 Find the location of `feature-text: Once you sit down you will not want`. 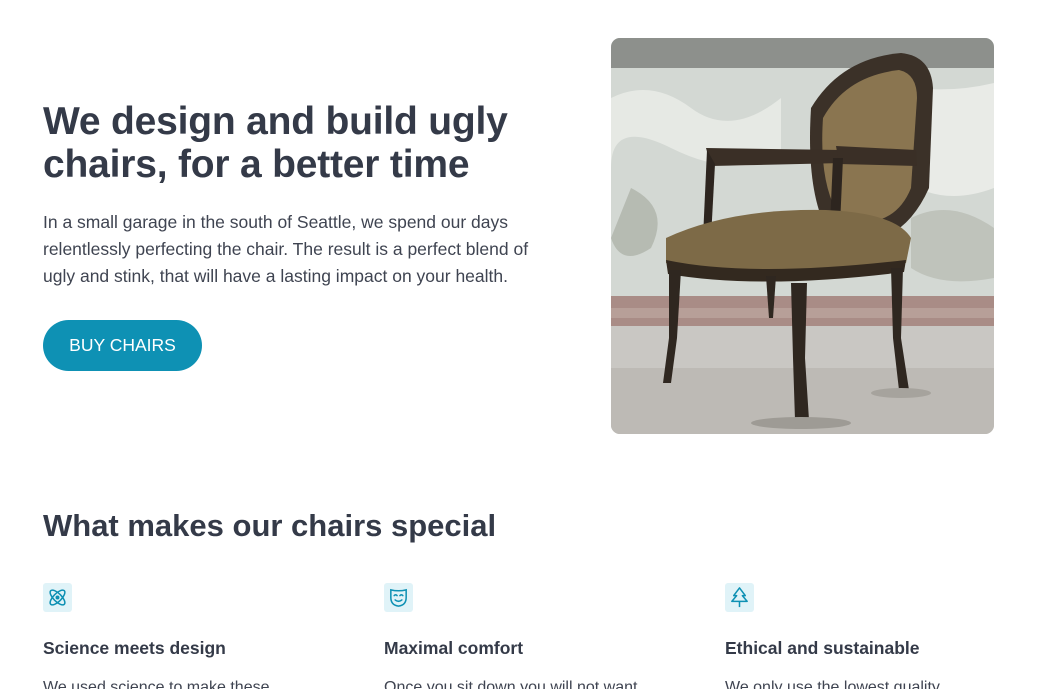

feature-text: Once you sit down you will not want is located at coordinates (511, 684).